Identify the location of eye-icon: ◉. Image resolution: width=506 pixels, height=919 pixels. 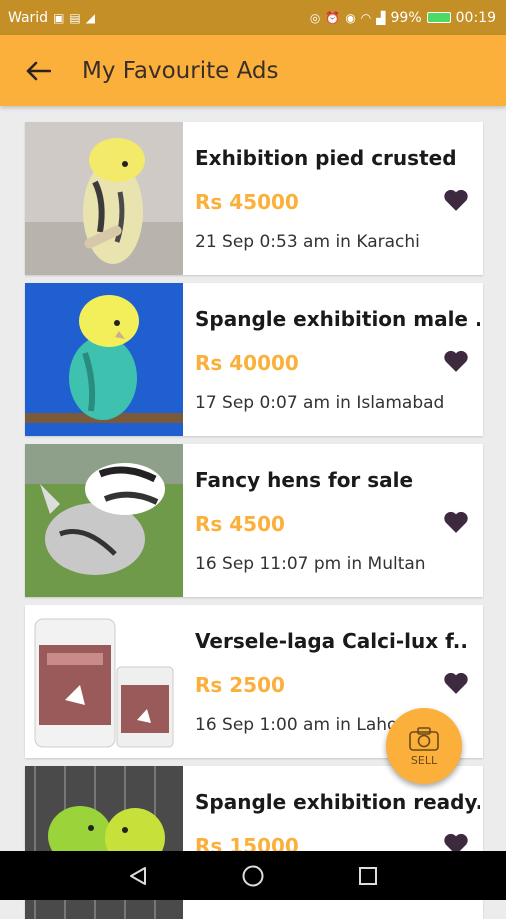
(350, 17).